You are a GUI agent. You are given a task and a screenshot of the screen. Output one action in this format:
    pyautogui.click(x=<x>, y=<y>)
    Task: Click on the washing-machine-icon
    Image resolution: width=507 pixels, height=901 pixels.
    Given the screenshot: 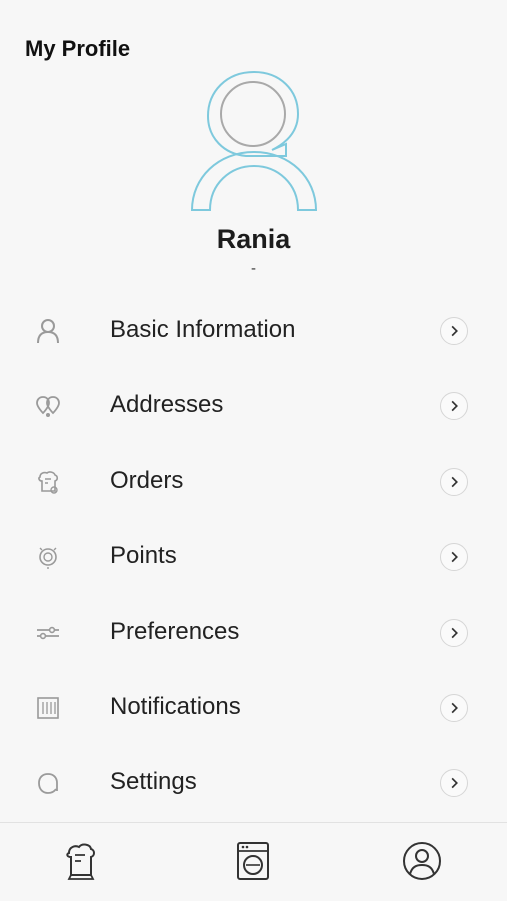 What is the action you would take?
    pyautogui.click(x=253, y=861)
    